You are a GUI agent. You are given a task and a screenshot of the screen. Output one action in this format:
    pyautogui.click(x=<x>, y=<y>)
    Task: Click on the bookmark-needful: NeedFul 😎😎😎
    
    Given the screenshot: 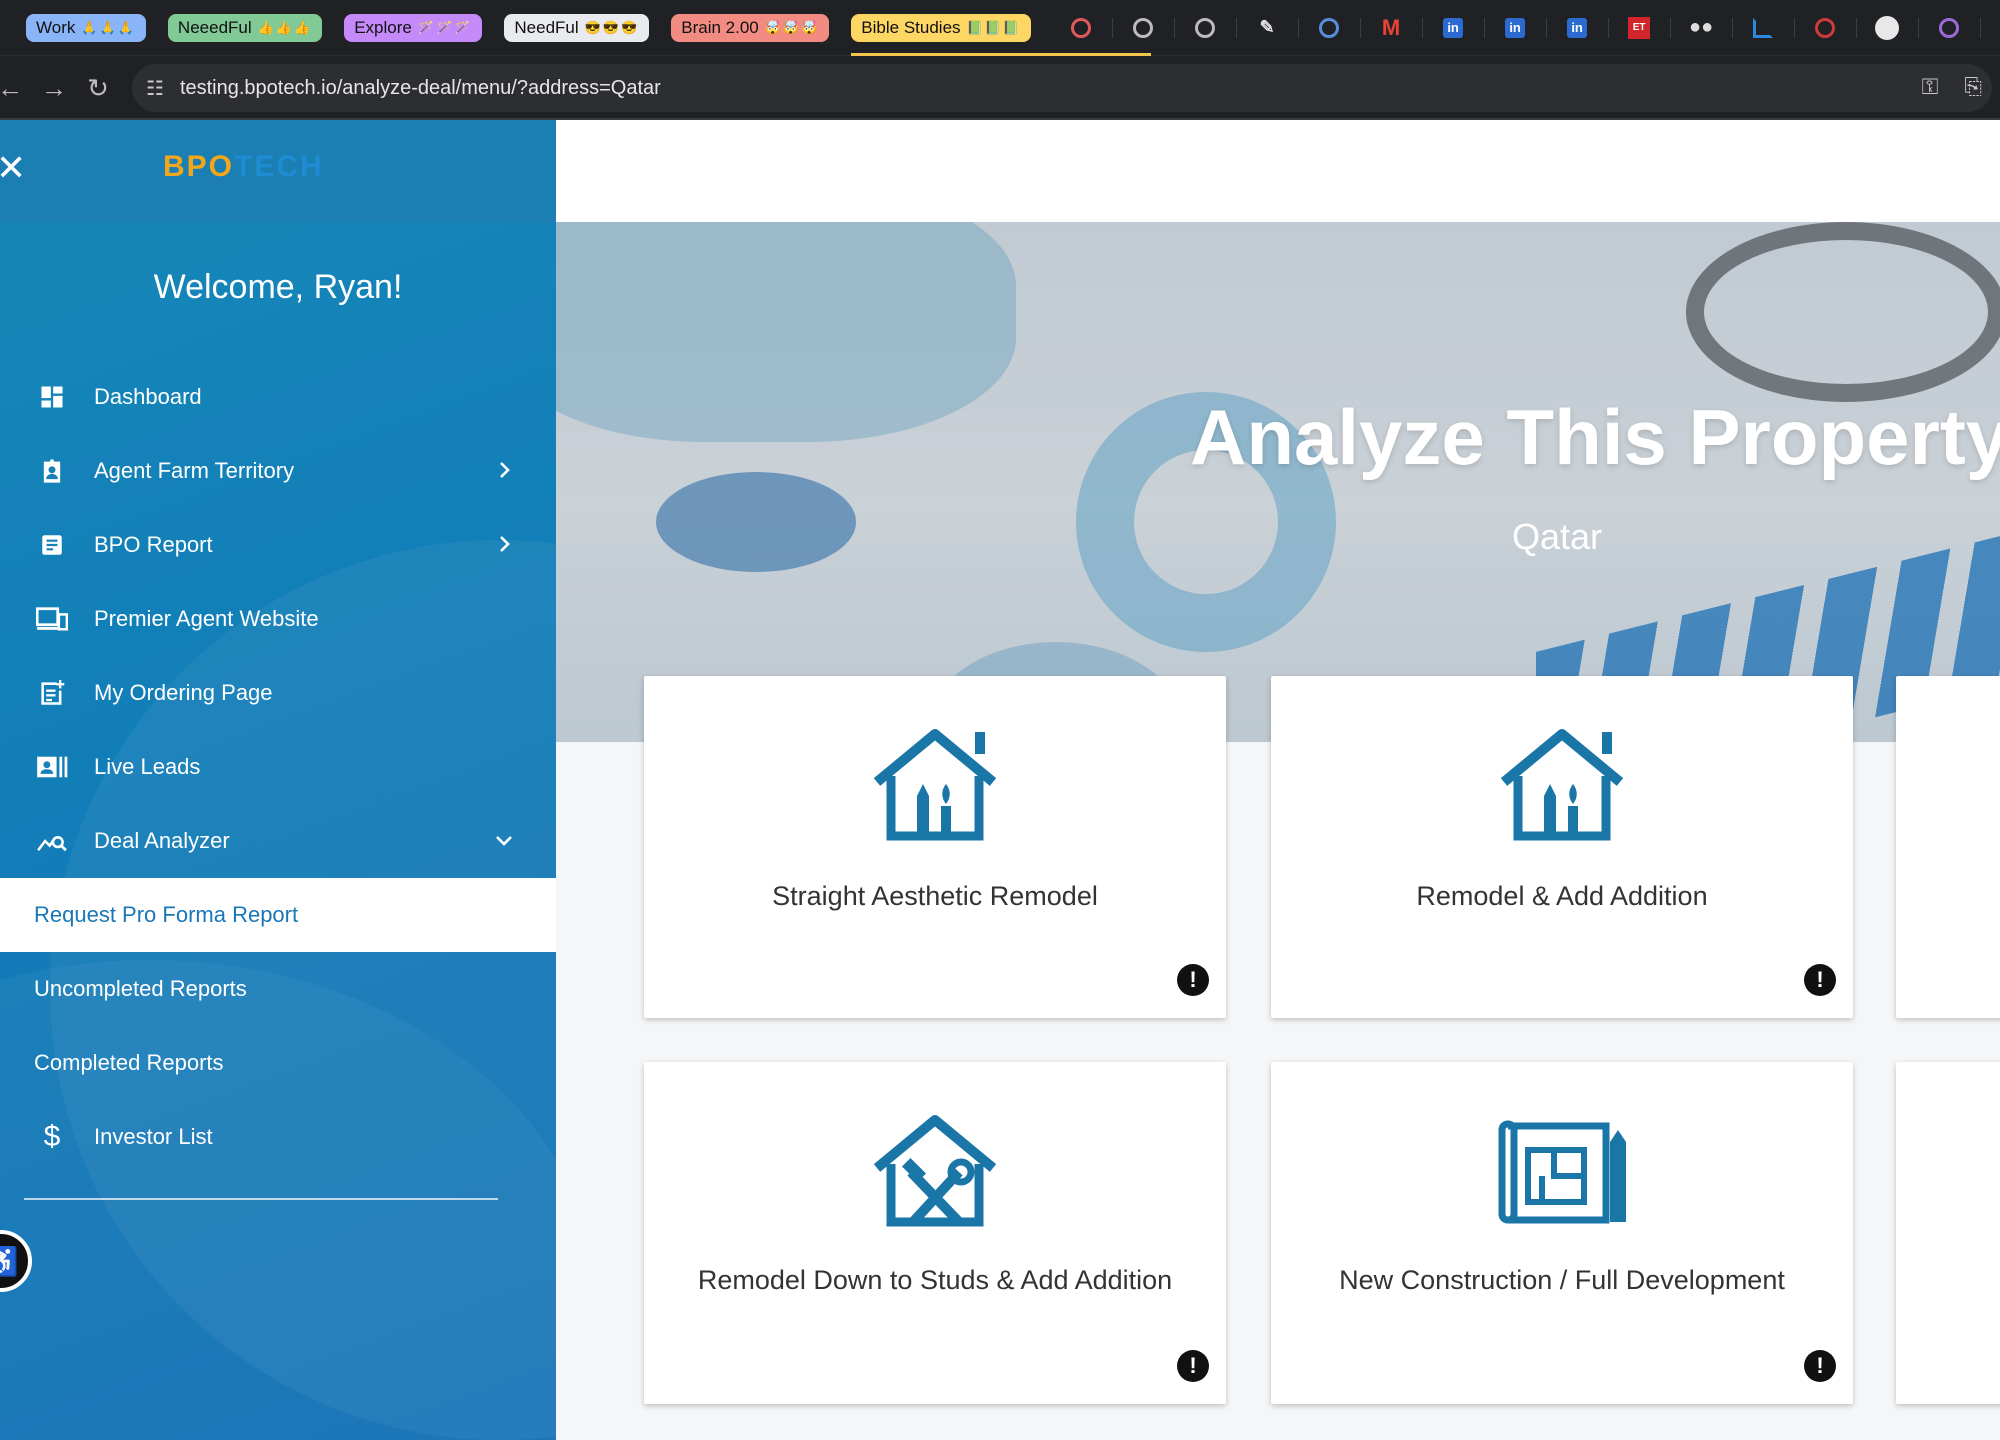 What is the action you would take?
    pyautogui.click(x=577, y=27)
    